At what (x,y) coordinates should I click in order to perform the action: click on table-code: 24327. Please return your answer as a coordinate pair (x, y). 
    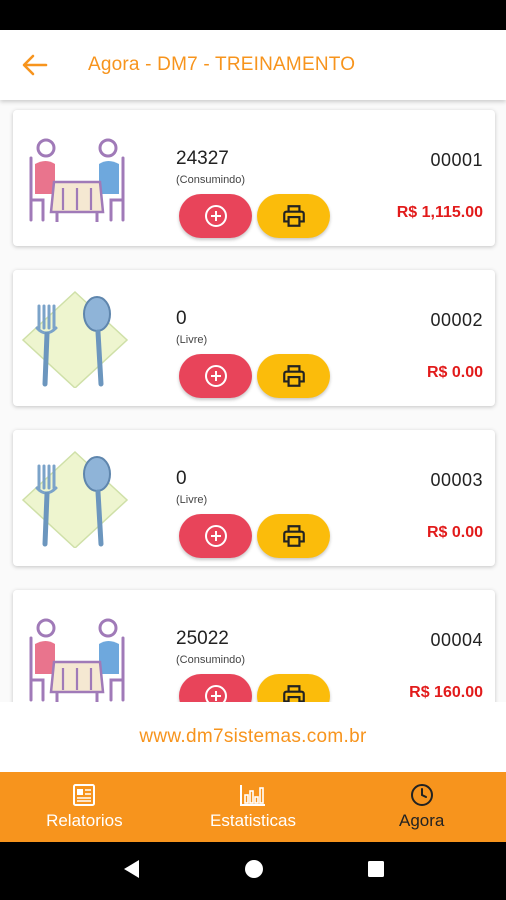
    Looking at the image, I should click on (202, 158).